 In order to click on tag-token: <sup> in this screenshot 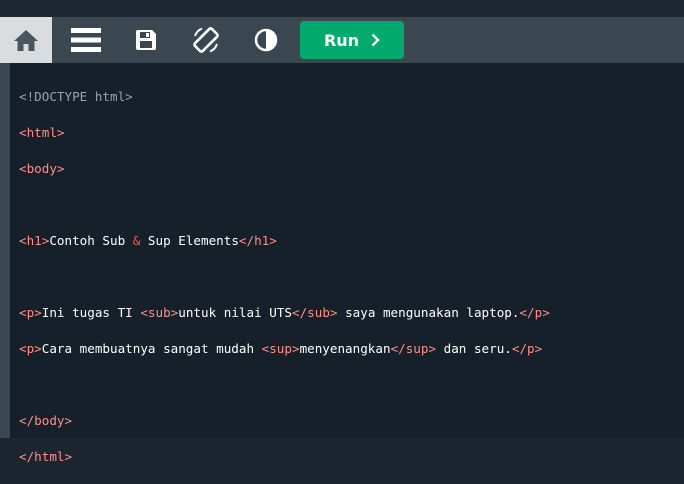, I will do `click(280, 348)`.